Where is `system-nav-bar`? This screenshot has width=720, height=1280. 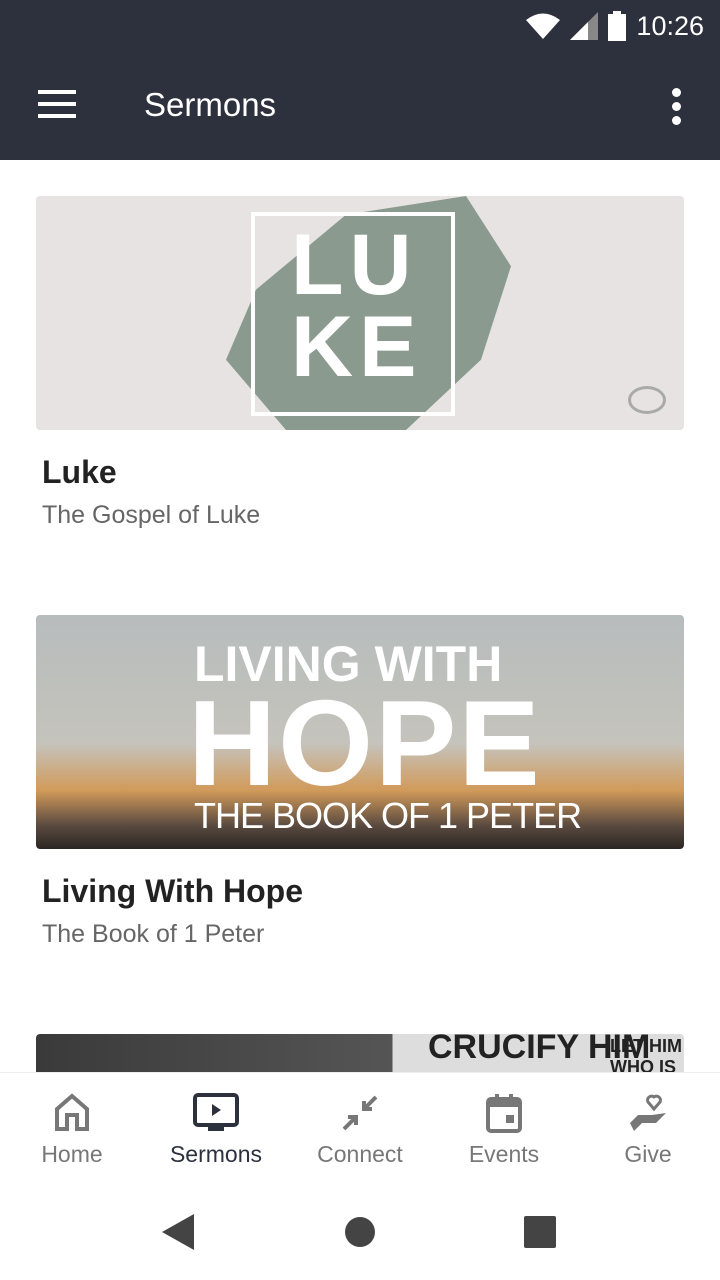 system-nav-bar is located at coordinates (360, 1235).